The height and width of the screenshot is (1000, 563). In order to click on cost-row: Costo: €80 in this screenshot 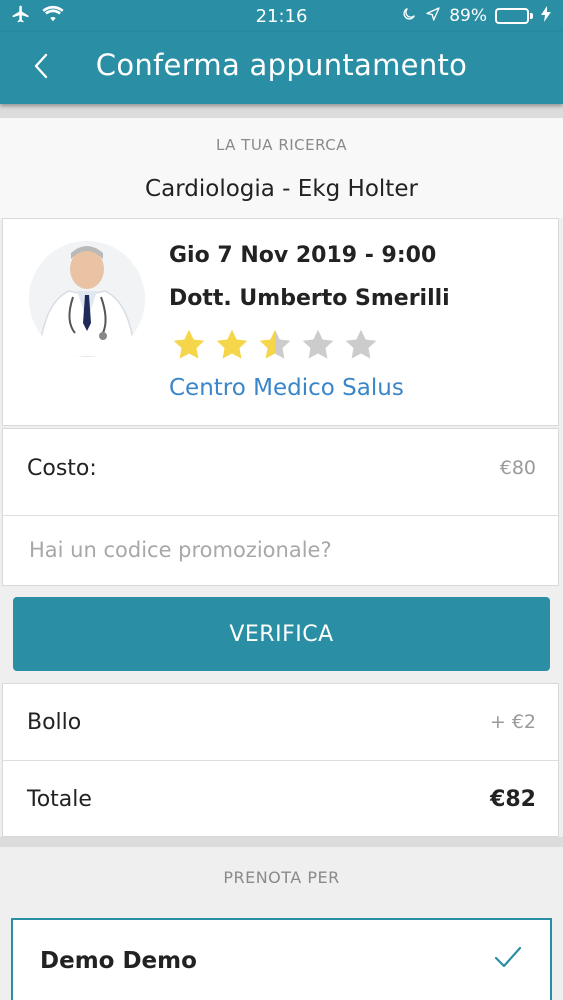, I will do `click(280, 468)`.